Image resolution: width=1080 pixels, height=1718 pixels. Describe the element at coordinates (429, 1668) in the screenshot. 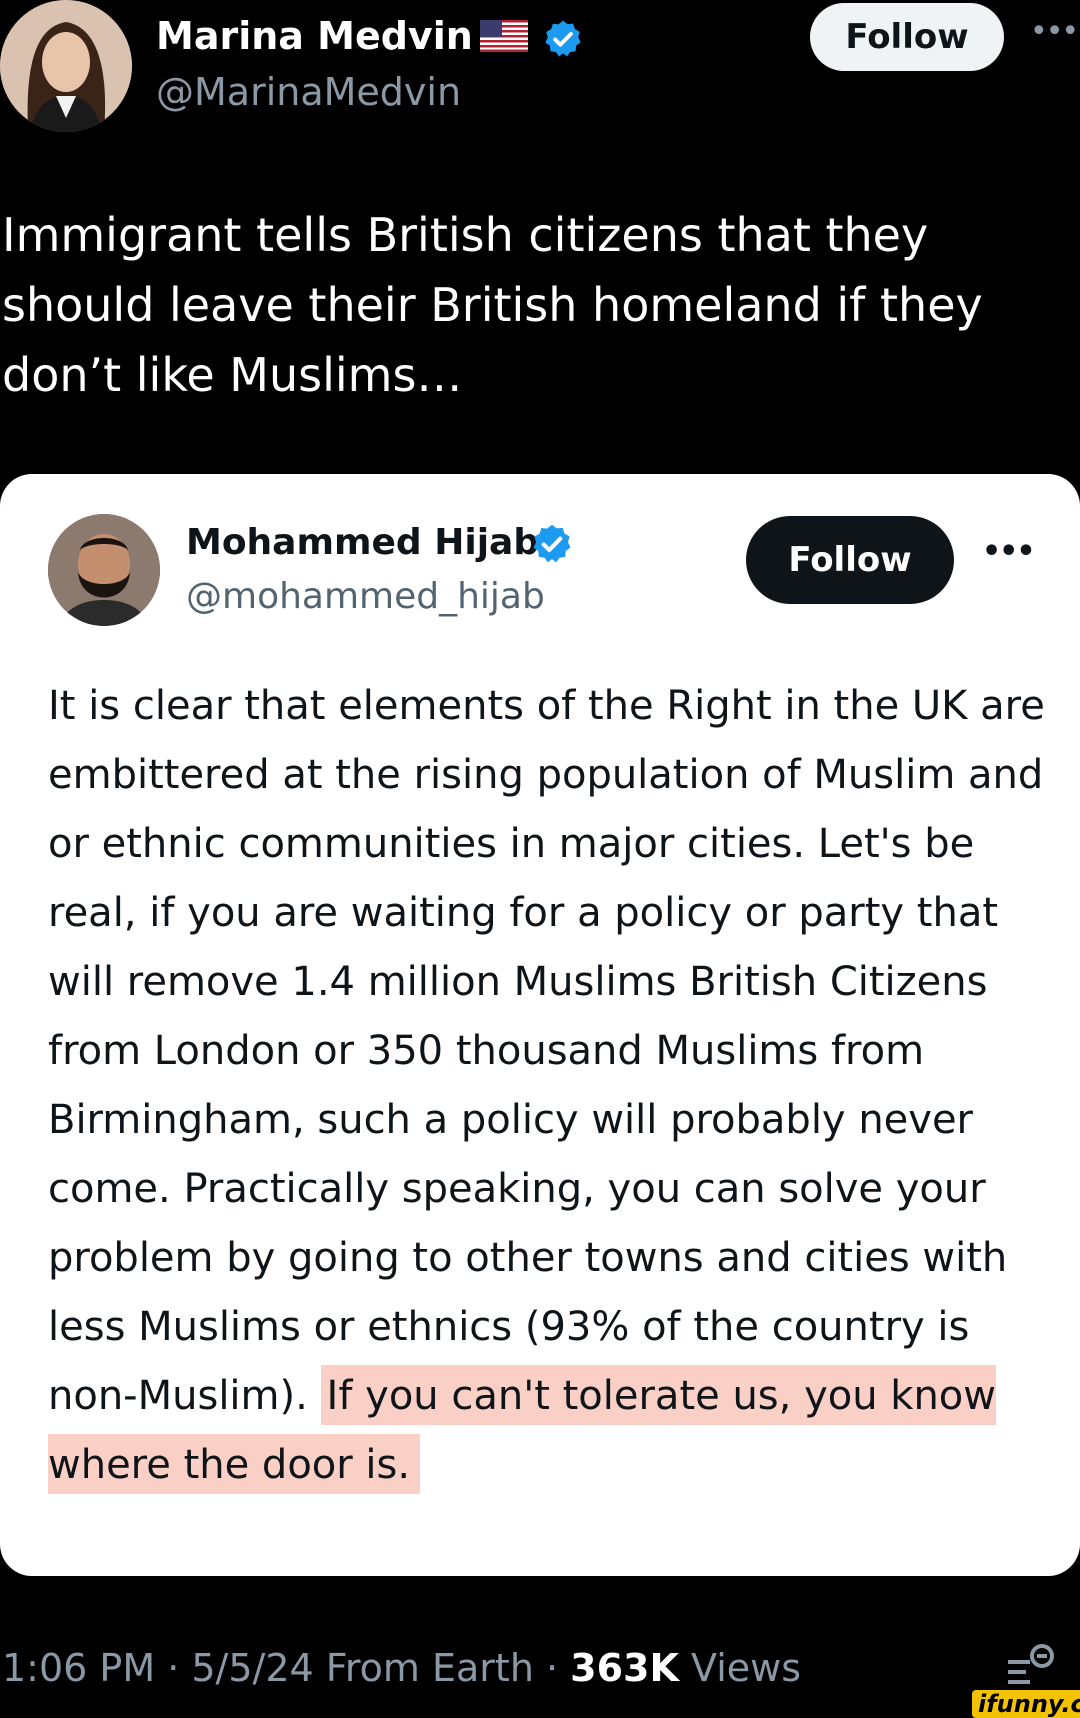

I see `post-source: From Earth` at that location.